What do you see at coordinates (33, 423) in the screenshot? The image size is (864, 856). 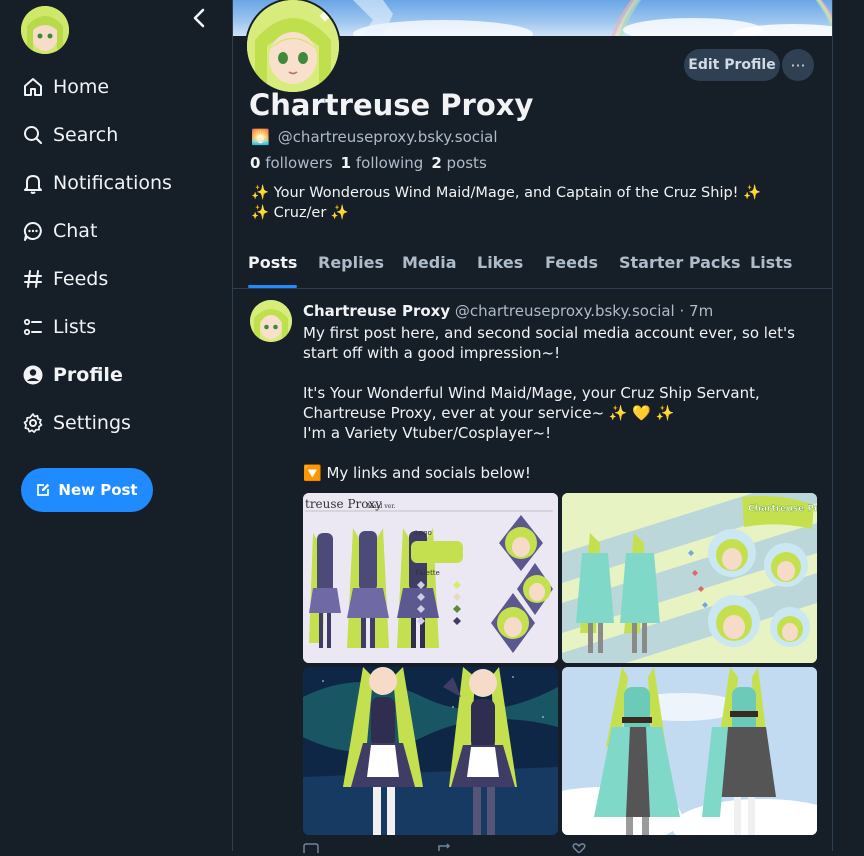 I see `gear-icon` at bounding box center [33, 423].